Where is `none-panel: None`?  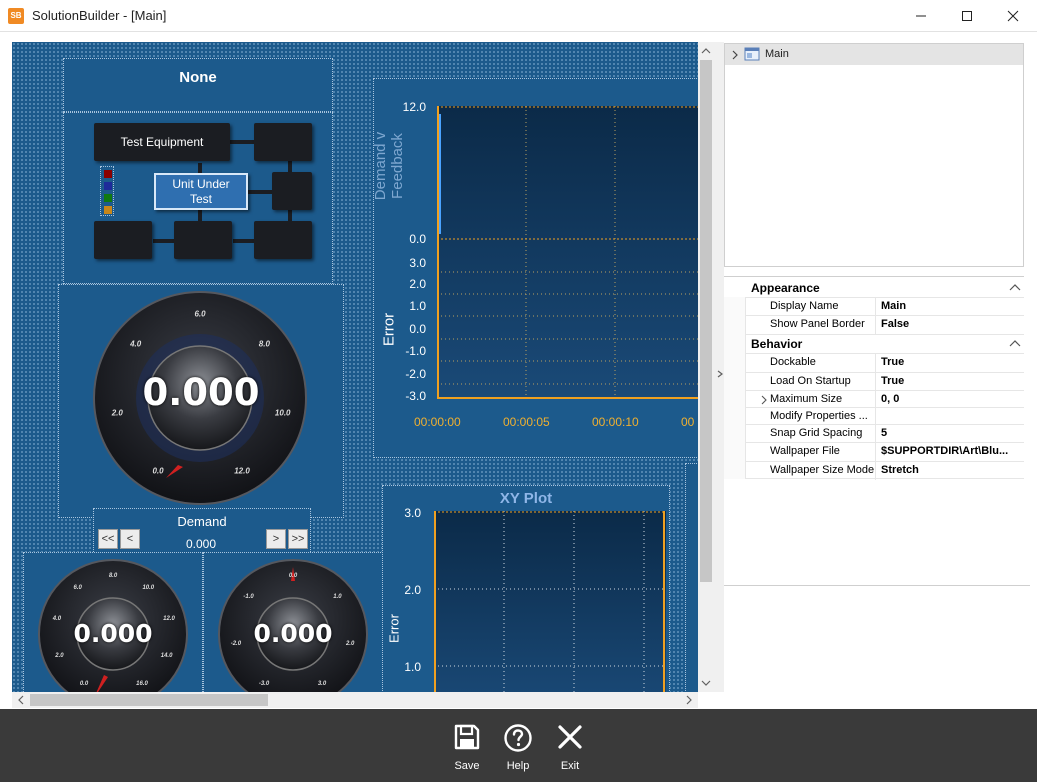 none-panel: None is located at coordinates (198, 85).